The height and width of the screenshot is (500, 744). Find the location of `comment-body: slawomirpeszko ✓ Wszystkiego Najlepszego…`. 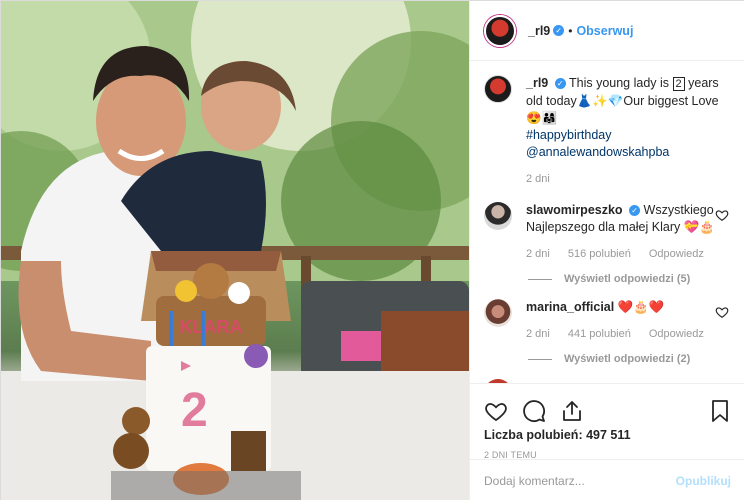

comment-body: slawomirpeszko ✓ Wszystkiego Najlepszego… is located at coordinates (628, 232).